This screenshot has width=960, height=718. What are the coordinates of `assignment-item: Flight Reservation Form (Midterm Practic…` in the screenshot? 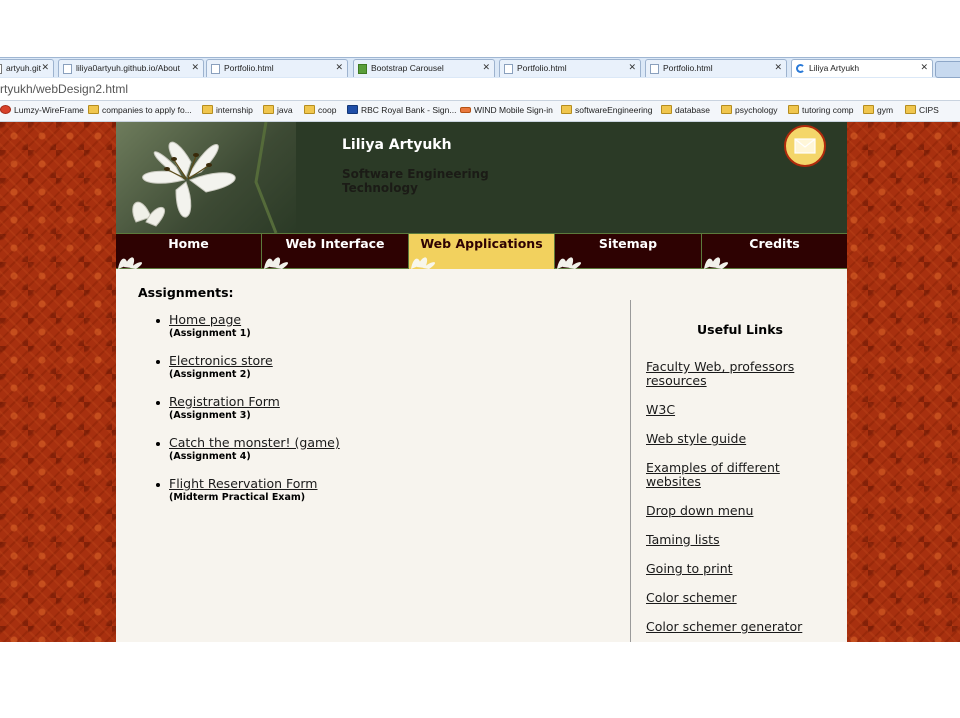 It's located at (376, 497).